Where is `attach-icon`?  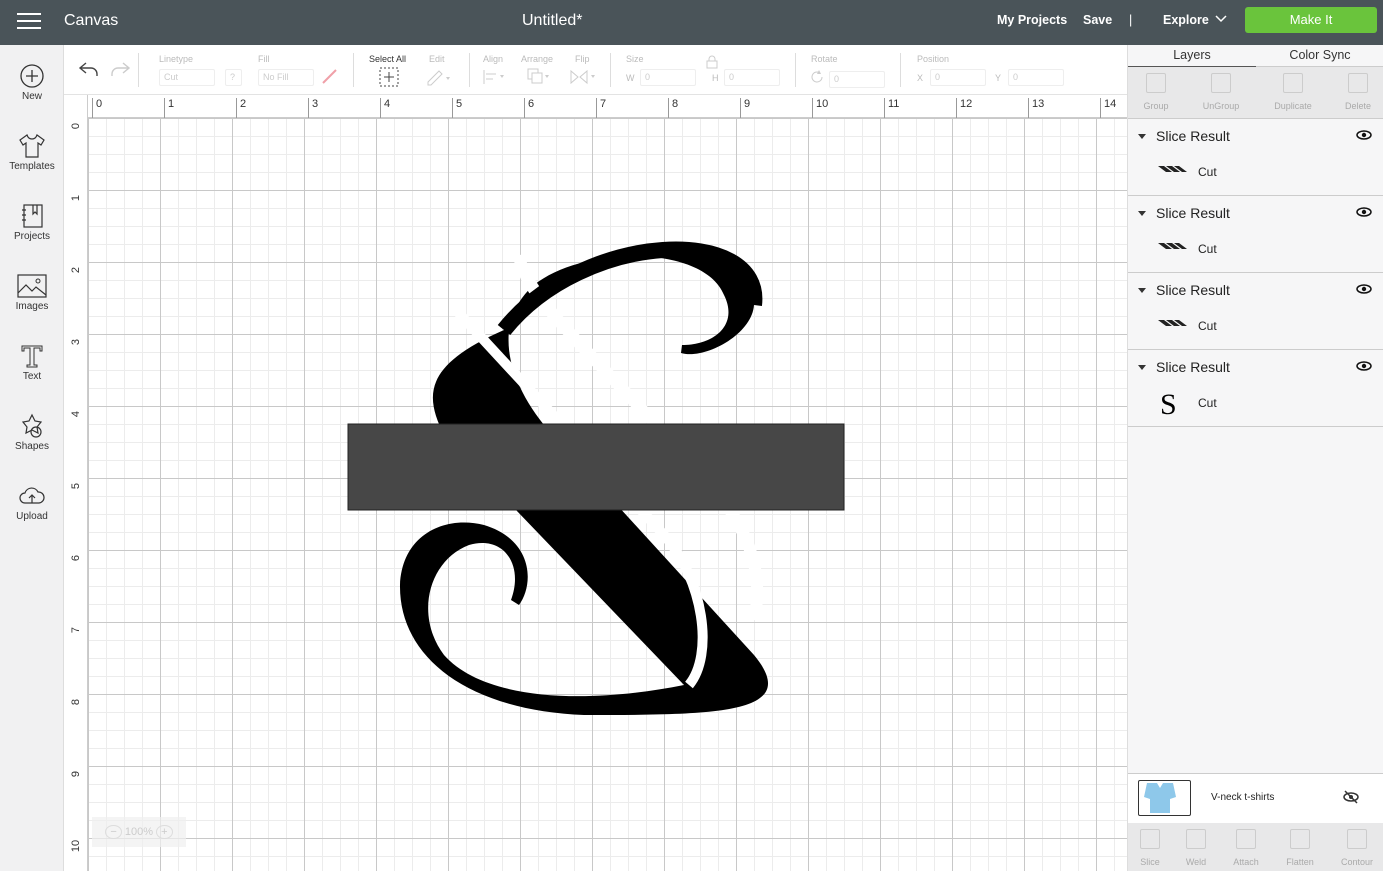
attach-icon is located at coordinates (1246, 839).